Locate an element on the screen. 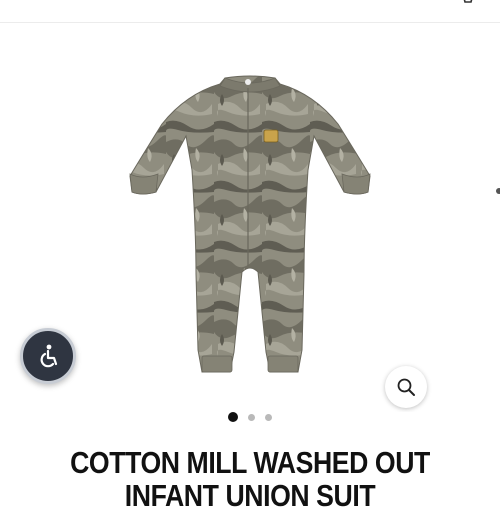  next-slide-peek is located at coordinates (498, 191).